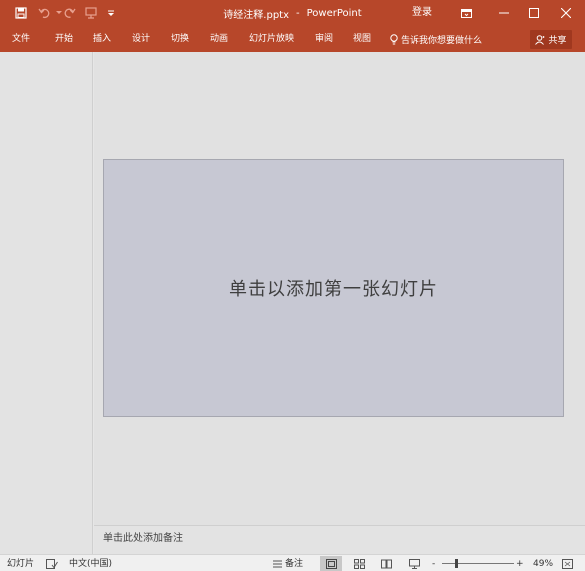 Image resolution: width=585 pixels, height=571 pixels. I want to click on reading-view-icon, so click(386, 563).